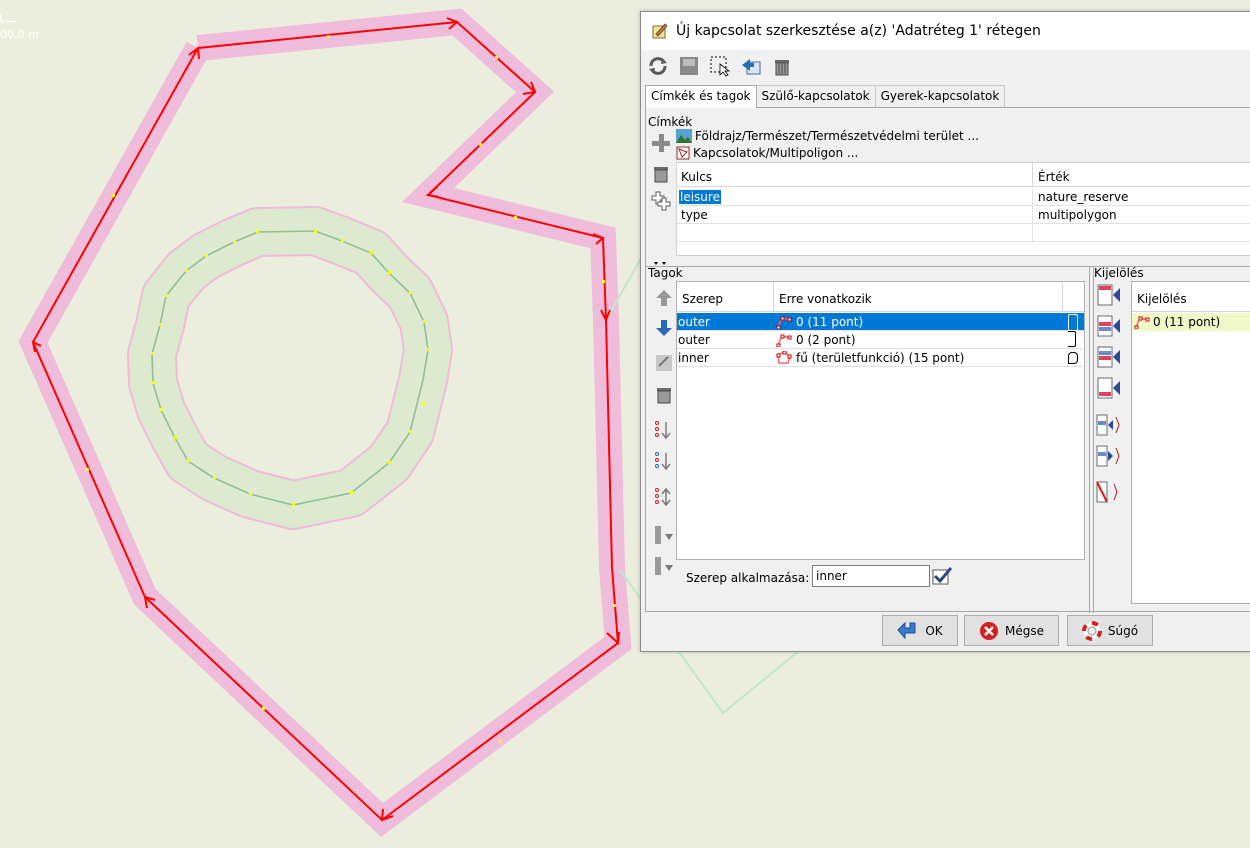 This screenshot has height=848, width=1250. What do you see at coordinates (694, 215) in the screenshot?
I see `tag-key: type` at bounding box center [694, 215].